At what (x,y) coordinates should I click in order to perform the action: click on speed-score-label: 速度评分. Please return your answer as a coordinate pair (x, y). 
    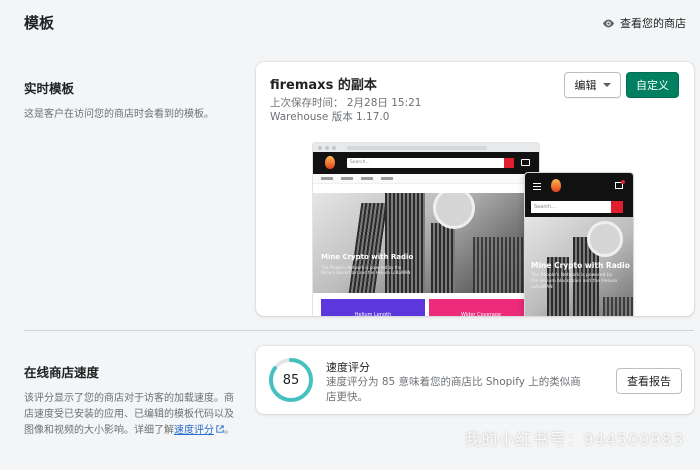
    Looking at the image, I should click on (348, 367).